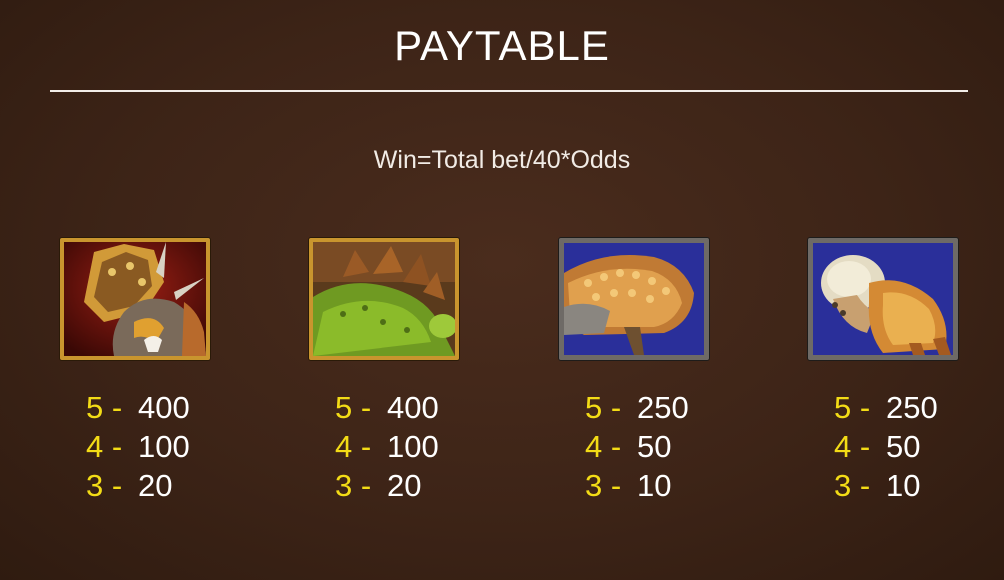  Describe the element at coordinates (634, 299) in the screenshot. I see `ankylosaurus-icon` at that location.